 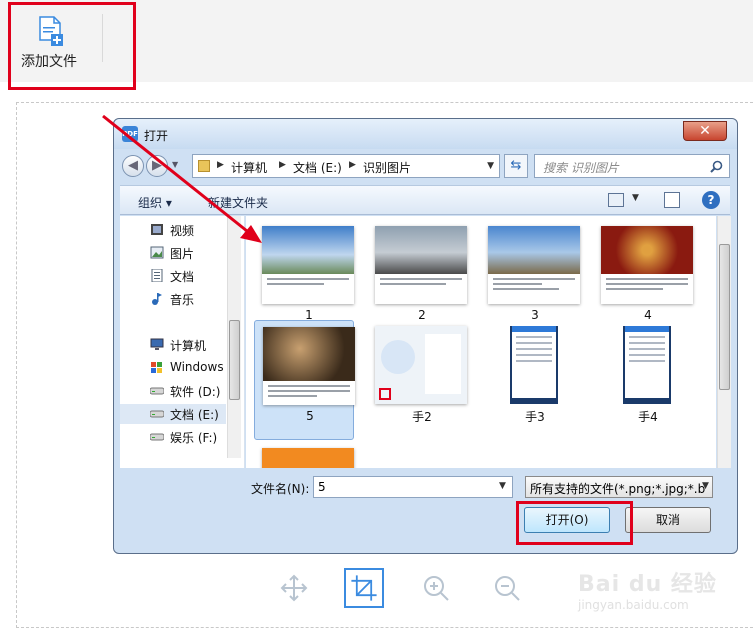 I want to click on file-scroll-thumb, so click(x=724, y=317).